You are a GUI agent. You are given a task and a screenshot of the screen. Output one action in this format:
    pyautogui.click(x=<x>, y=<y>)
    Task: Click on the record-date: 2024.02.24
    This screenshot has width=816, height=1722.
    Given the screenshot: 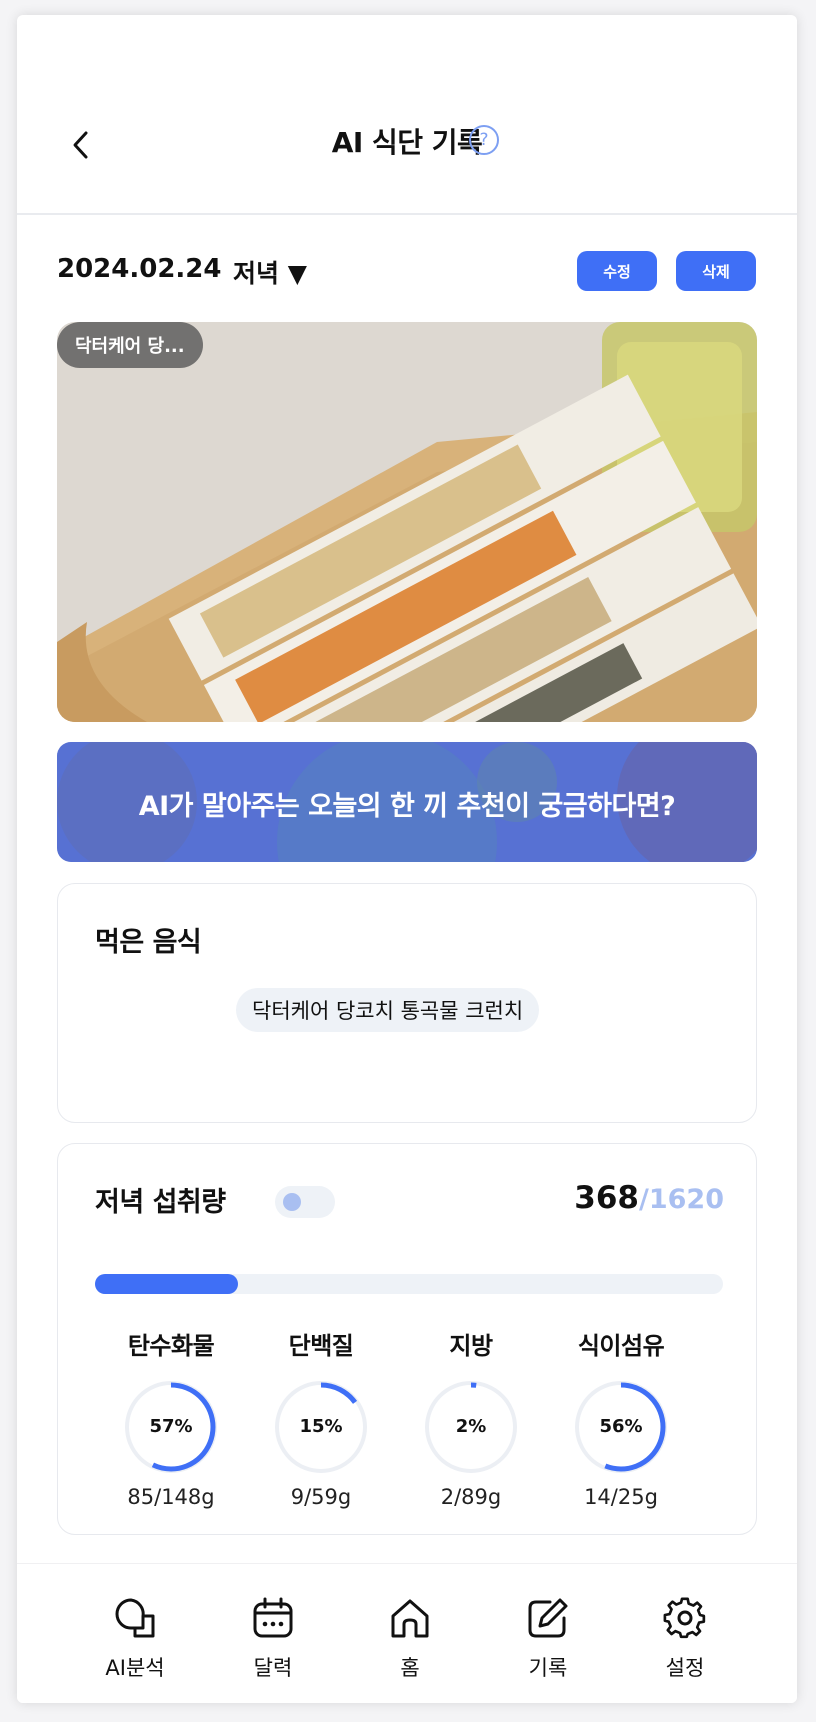 What is the action you would take?
    pyautogui.click(x=139, y=269)
    